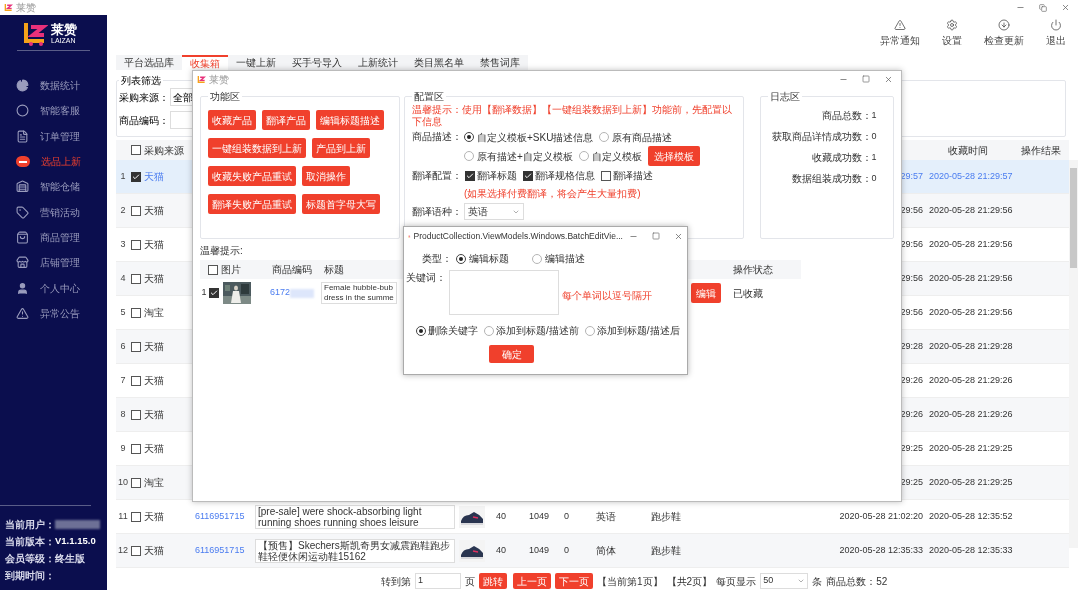 This screenshot has height=590, width=1080. Describe the element at coordinates (606, 550) in the screenshot. I see `table-cell: 简体` at that location.